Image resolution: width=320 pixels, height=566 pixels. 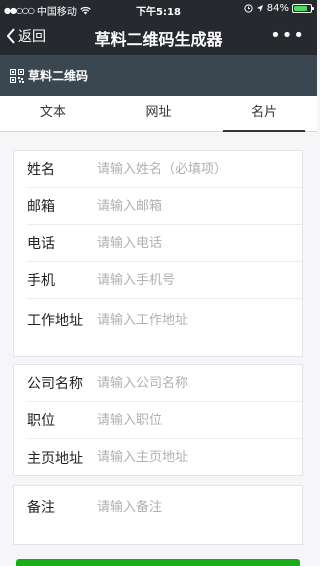 I want to click on company-input, so click(x=197, y=383).